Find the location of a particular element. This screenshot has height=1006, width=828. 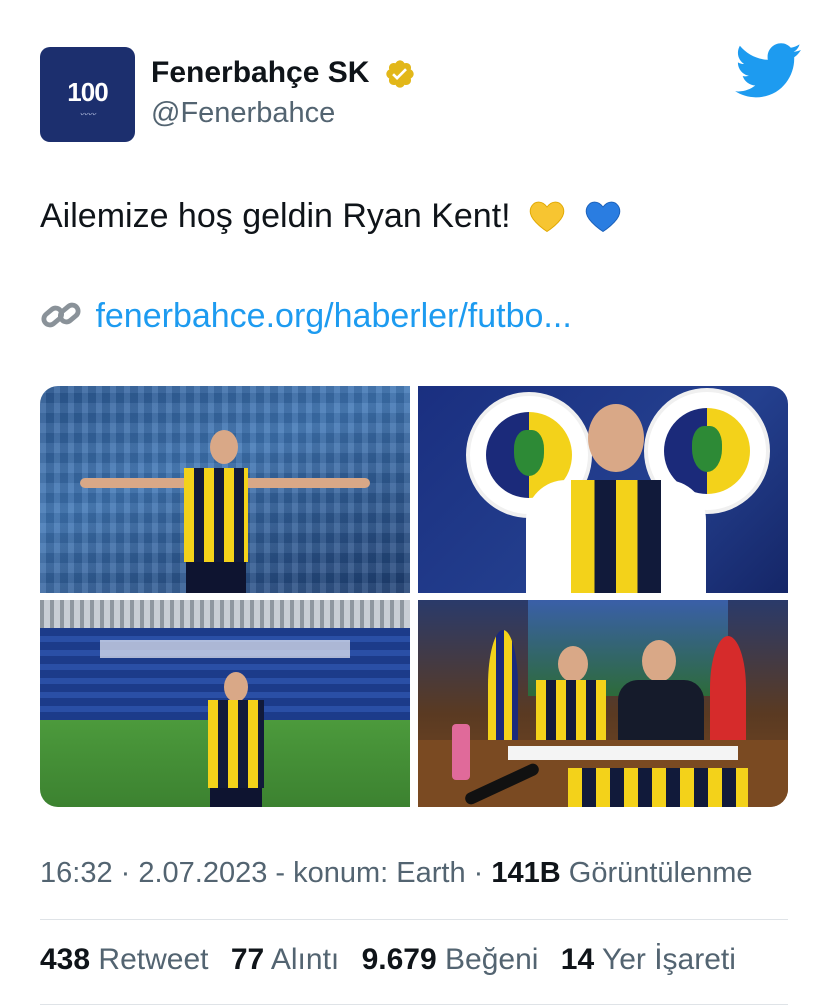

likes-label: Beğeni is located at coordinates (492, 959).